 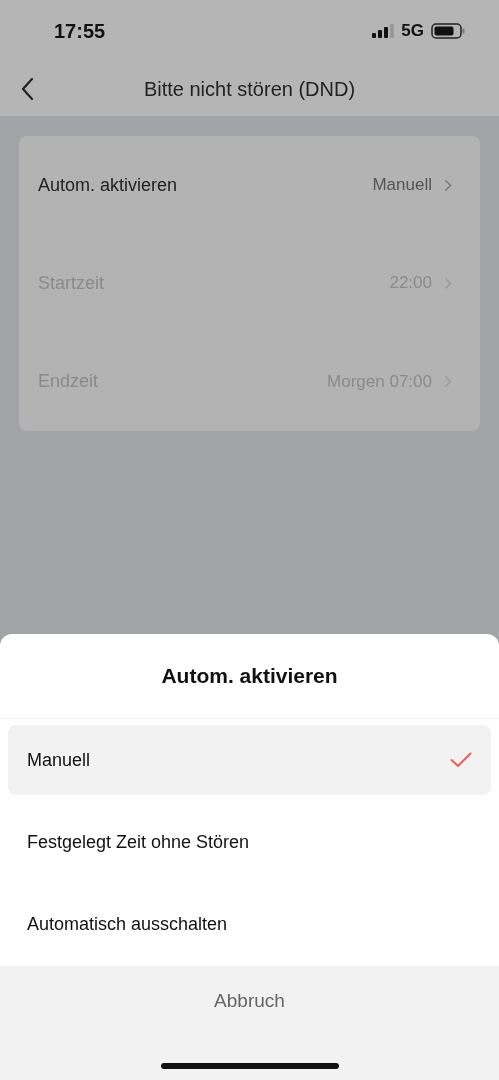 I want to click on option-item: Manuell, so click(x=249, y=760).